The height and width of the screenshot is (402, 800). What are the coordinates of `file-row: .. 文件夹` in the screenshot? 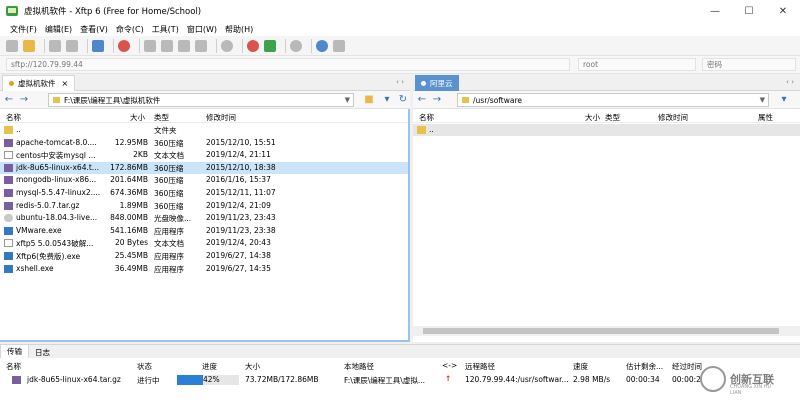 It's located at (204, 130).